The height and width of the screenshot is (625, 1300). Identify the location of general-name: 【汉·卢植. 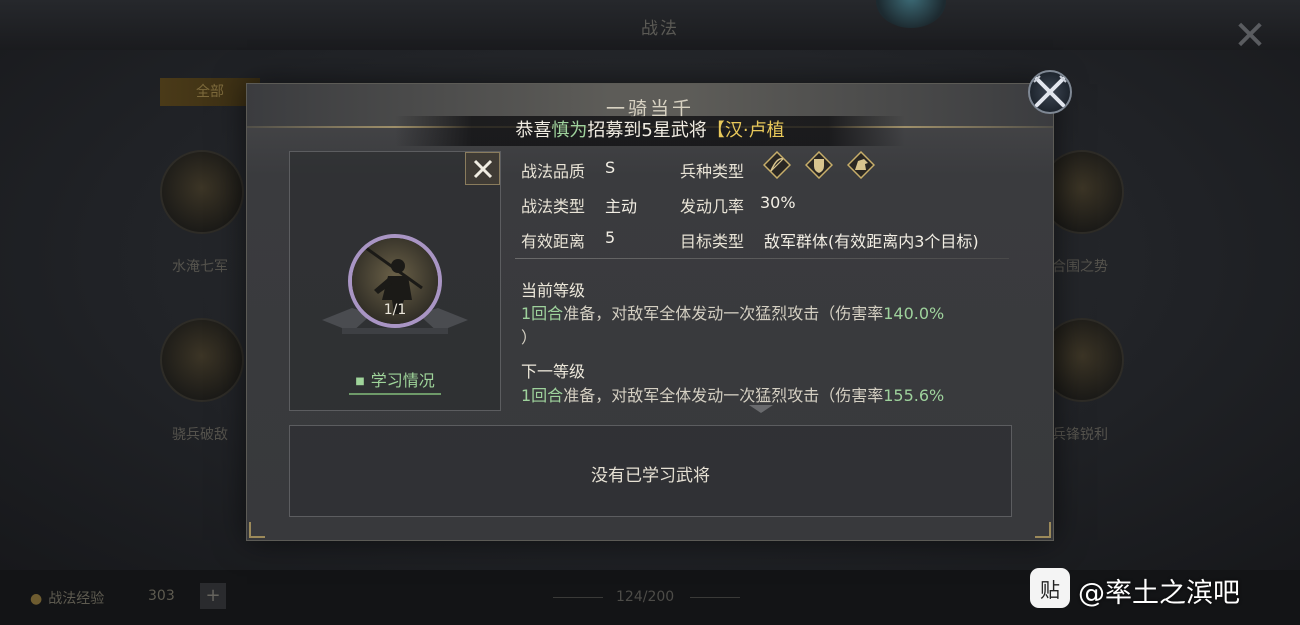
(745, 130).